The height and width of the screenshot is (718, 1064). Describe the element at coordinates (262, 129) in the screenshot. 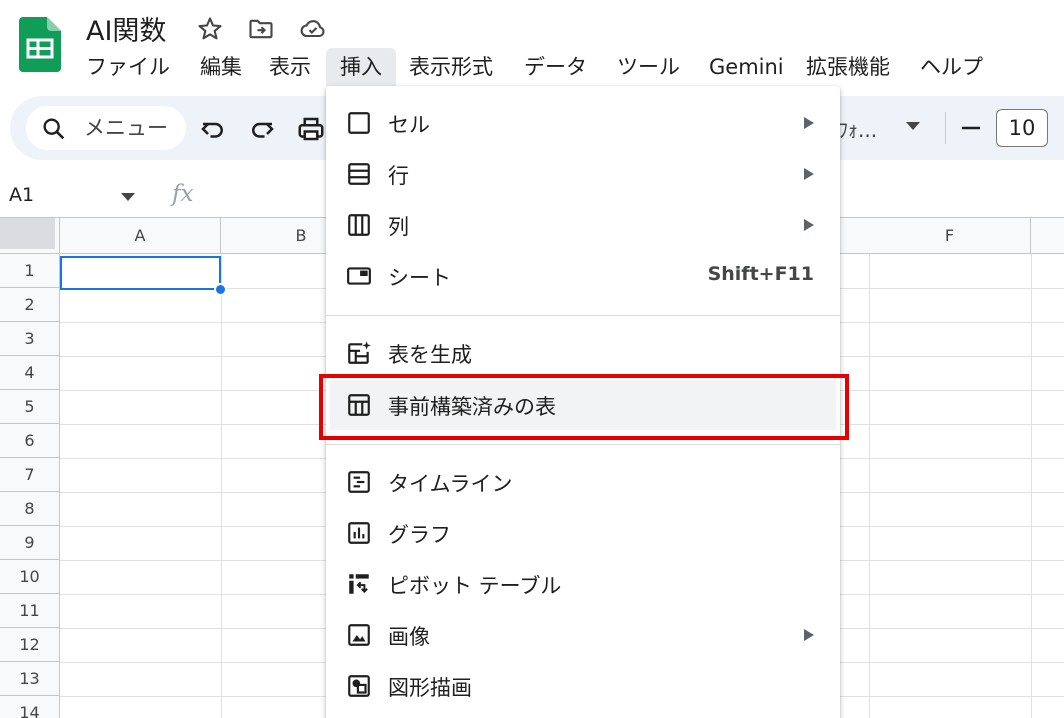

I see `redo-icon` at that location.